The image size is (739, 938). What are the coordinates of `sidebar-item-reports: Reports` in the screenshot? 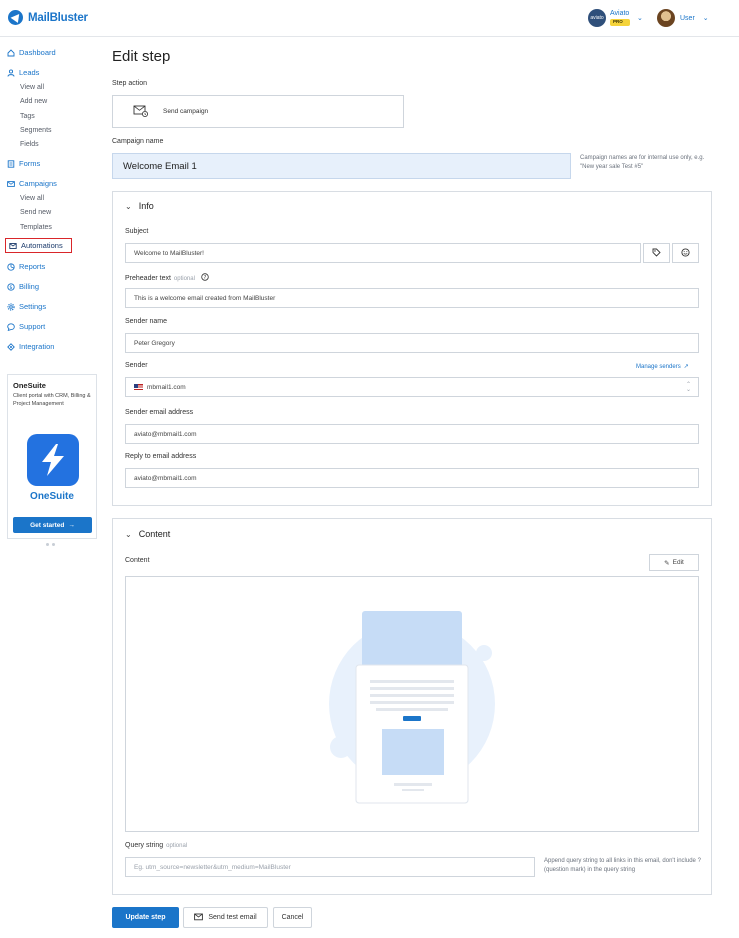 It's located at (26, 266).